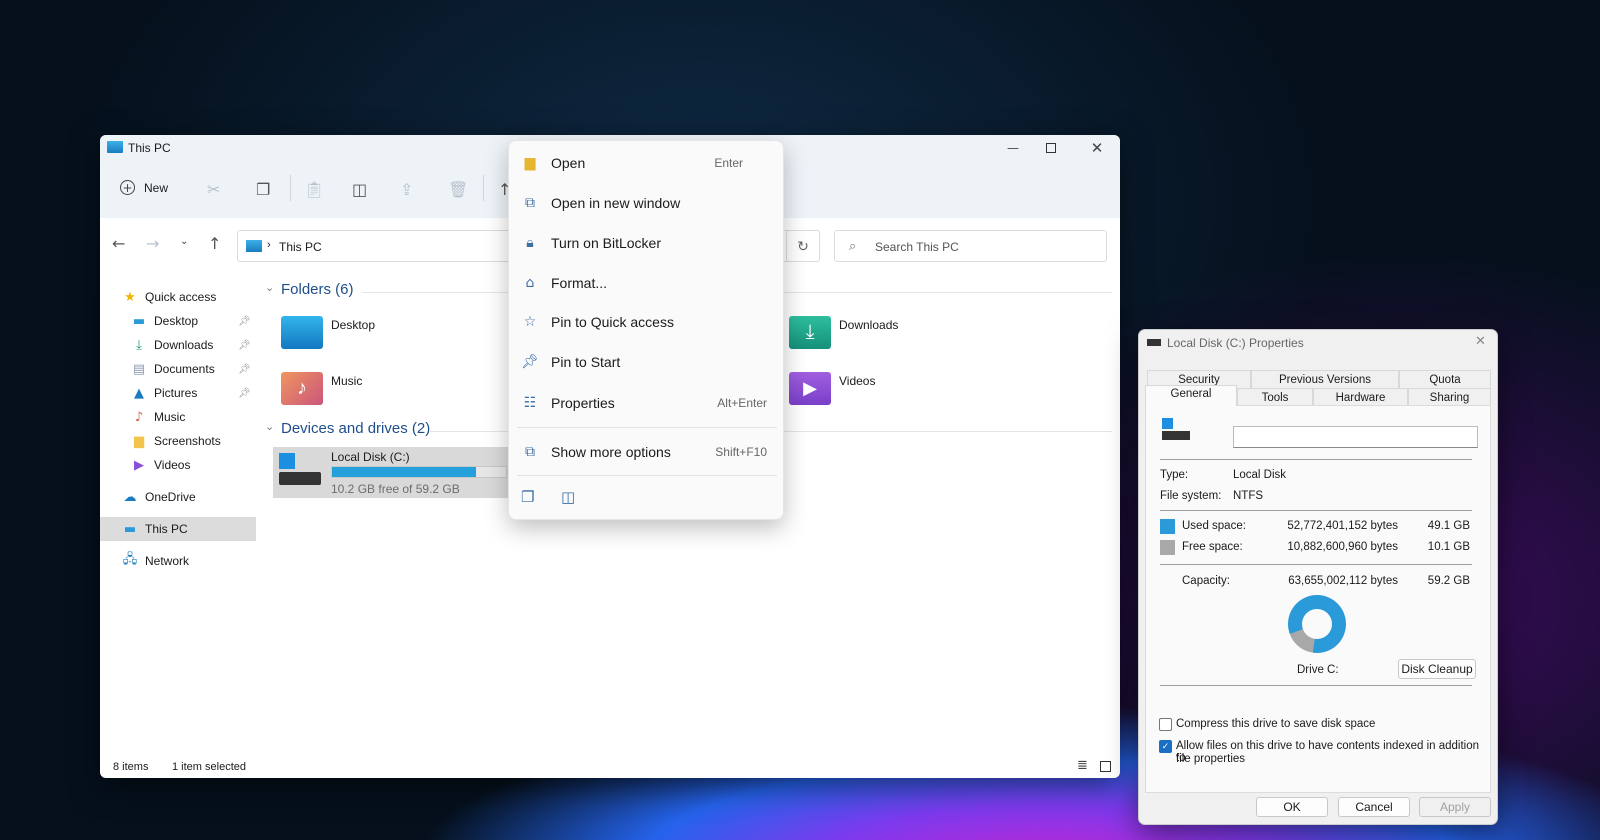 This screenshot has height=840, width=1600. I want to click on drives-header: Devices and drives (2), so click(355, 428).